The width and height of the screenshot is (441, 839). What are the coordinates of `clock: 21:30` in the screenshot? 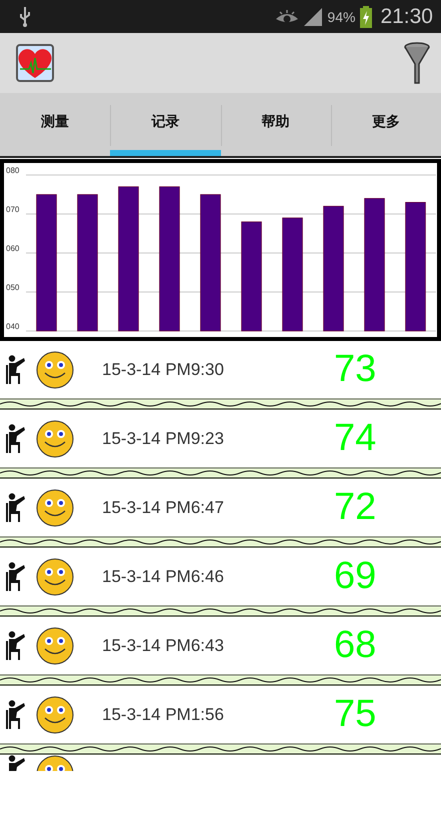 It's located at (406, 16).